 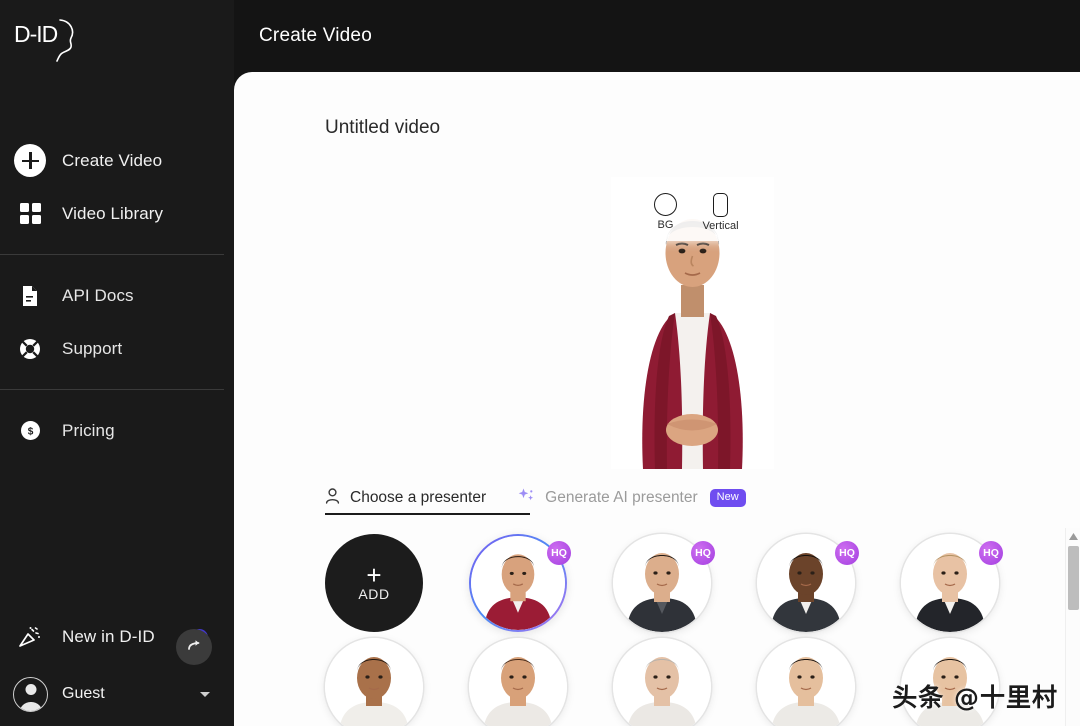 I want to click on add-presenter-button: + ADD, so click(x=374, y=583).